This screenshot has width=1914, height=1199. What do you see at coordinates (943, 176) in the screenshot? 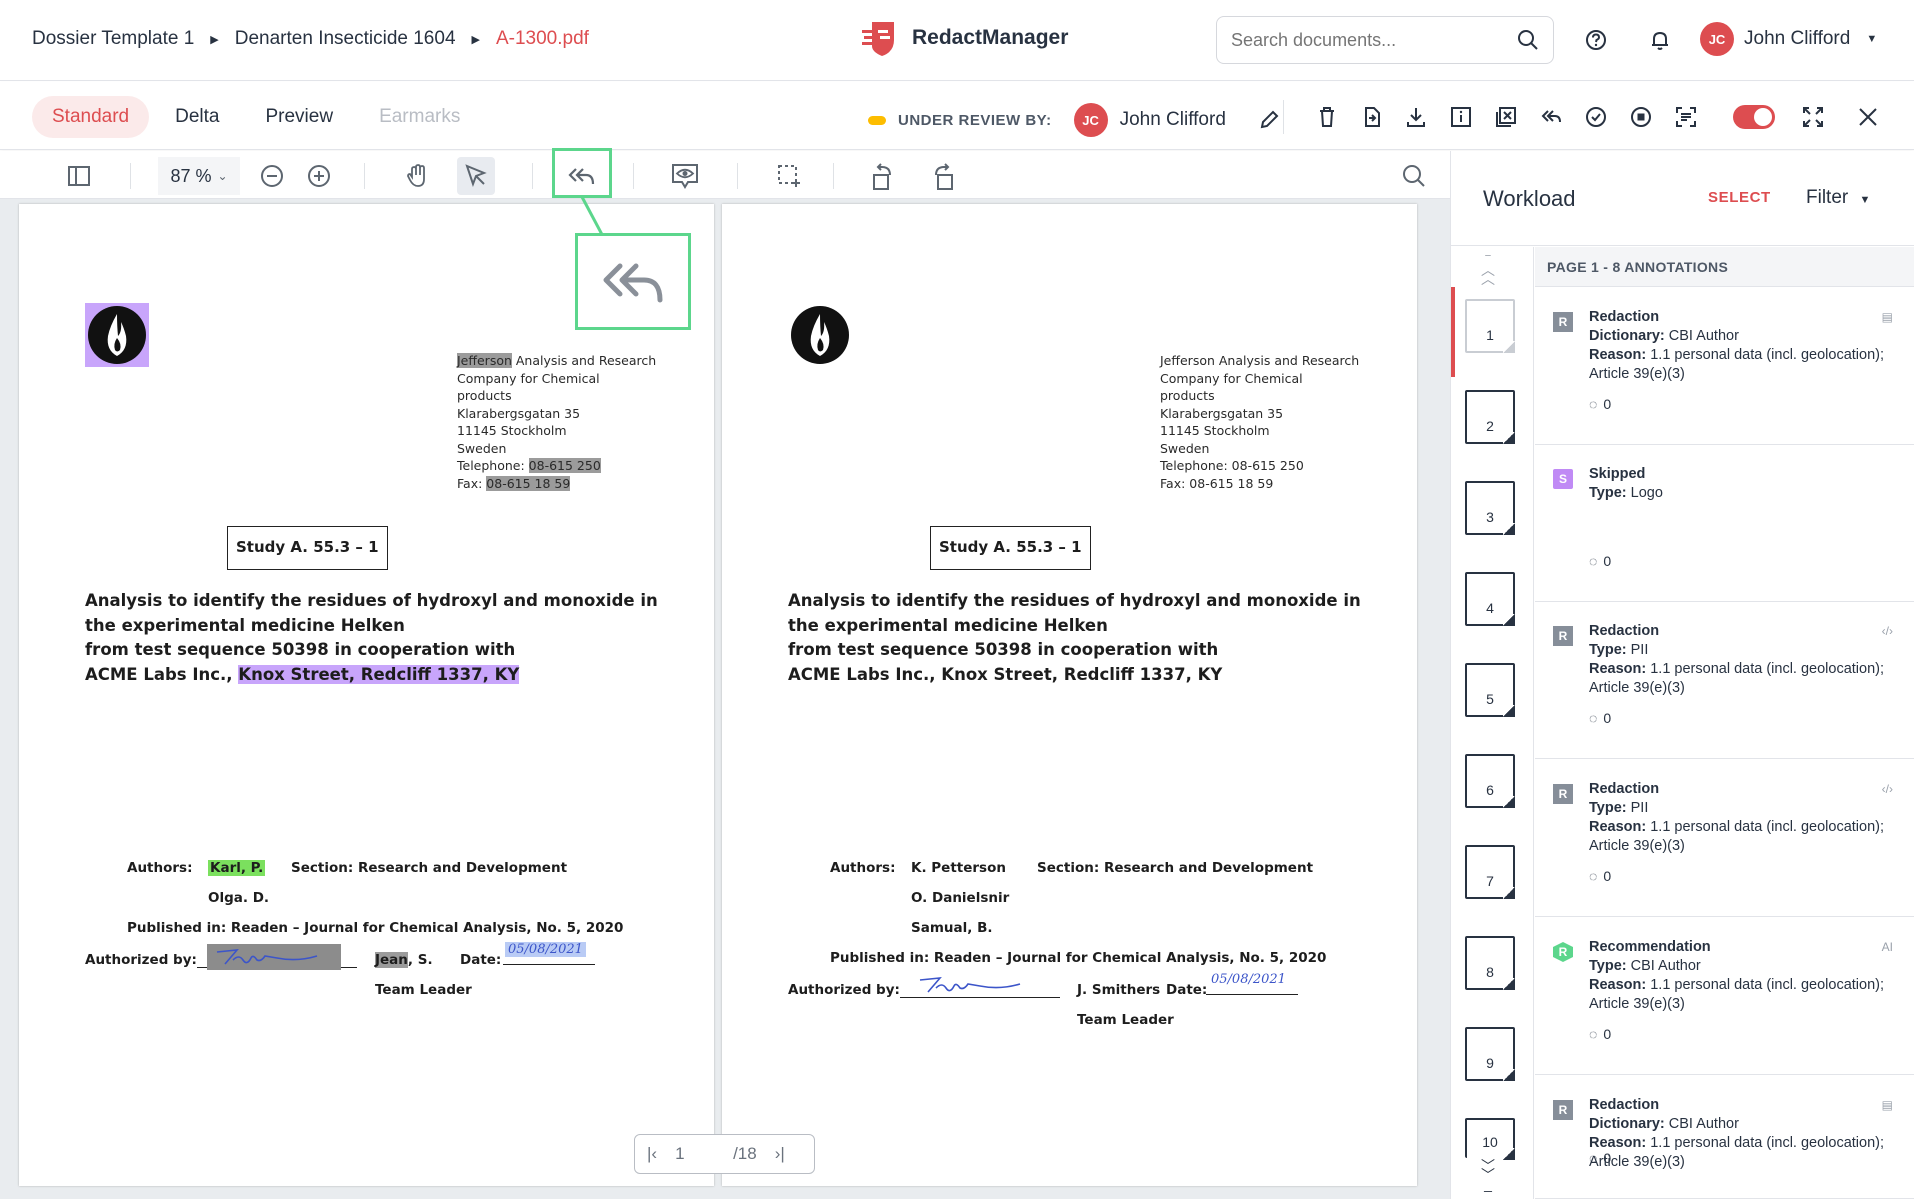
I see `rotate-right-icon` at bounding box center [943, 176].